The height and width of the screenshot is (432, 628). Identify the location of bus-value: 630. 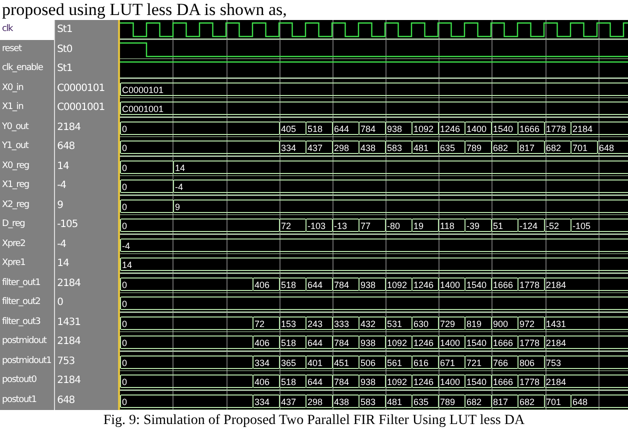
(421, 323).